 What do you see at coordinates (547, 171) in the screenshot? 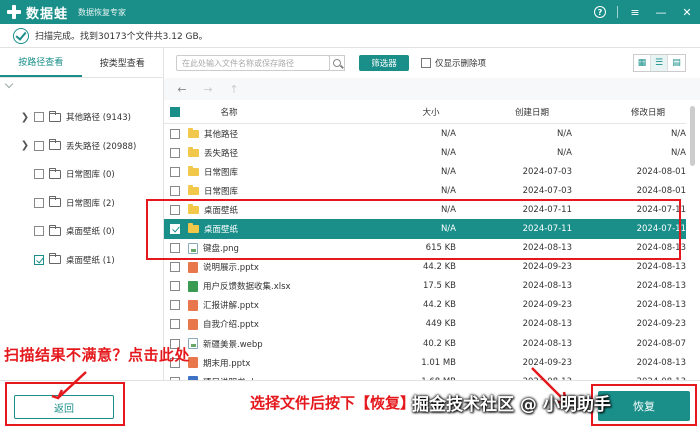
I see `file-created: 2024-07-03` at bounding box center [547, 171].